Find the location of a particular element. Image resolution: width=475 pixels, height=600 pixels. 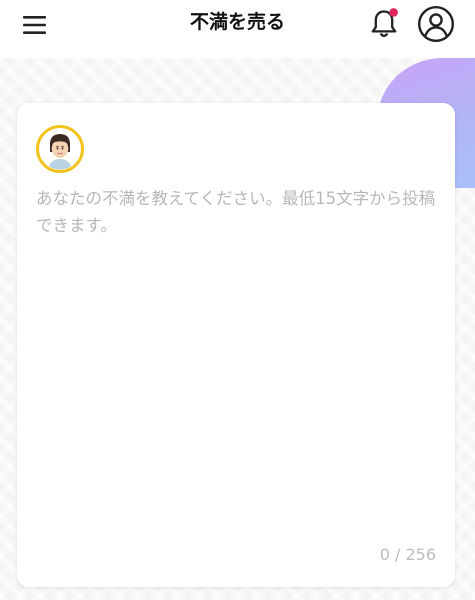

hamburger-menu-icon is located at coordinates (35, 25).